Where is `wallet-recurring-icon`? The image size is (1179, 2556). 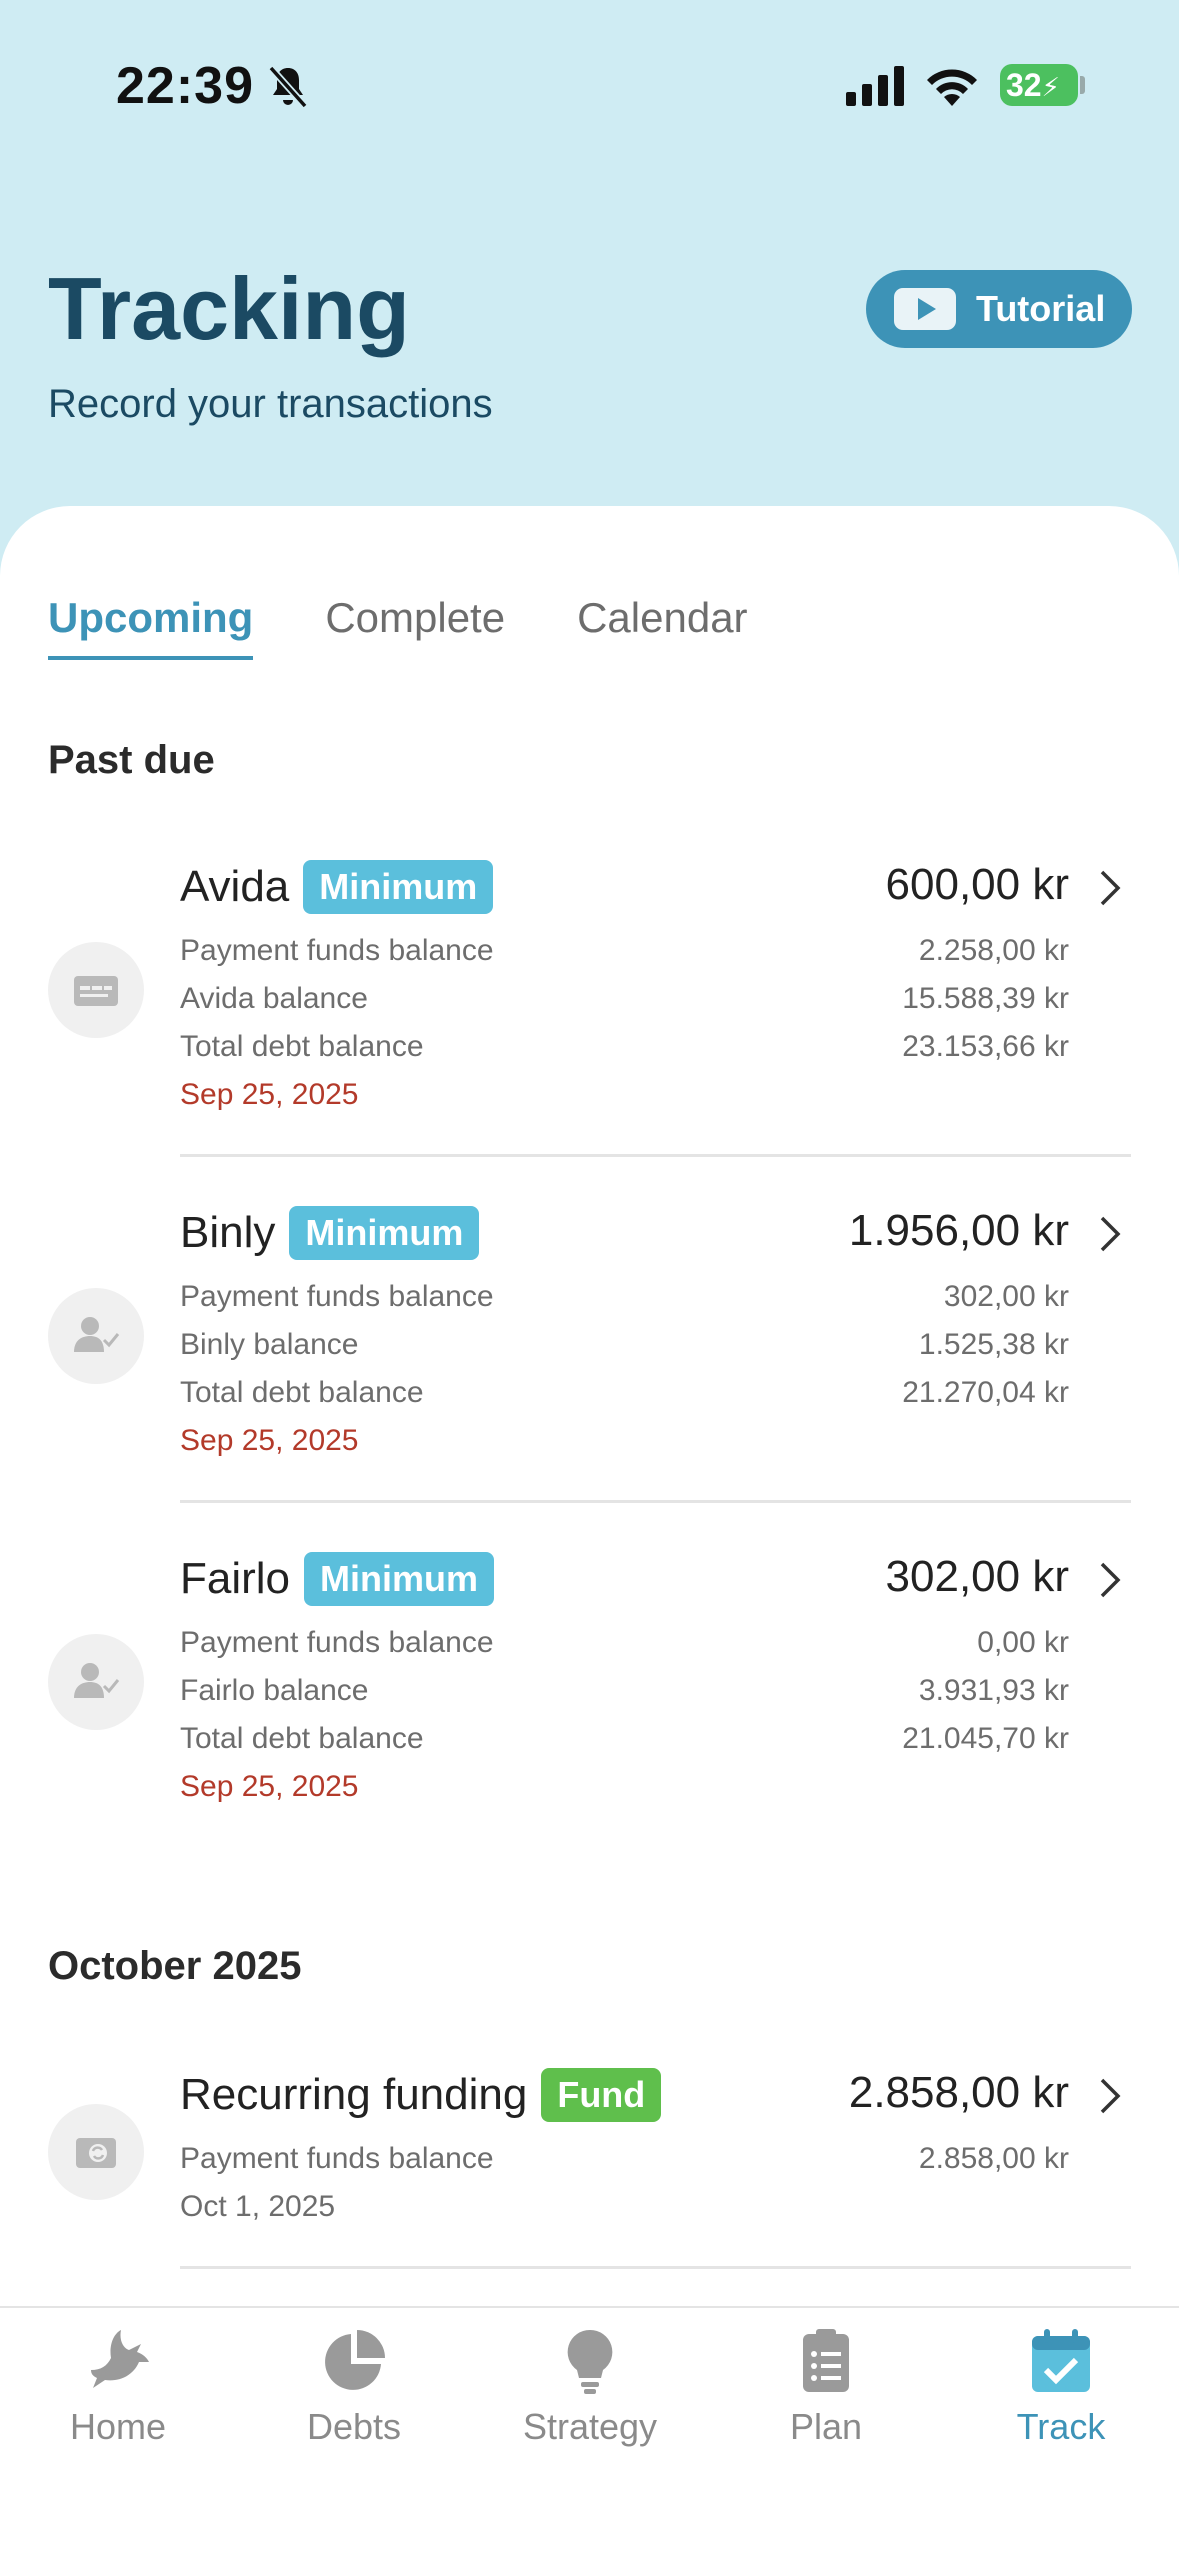
wallet-recurring-icon is located at coordinates (96, 2153).